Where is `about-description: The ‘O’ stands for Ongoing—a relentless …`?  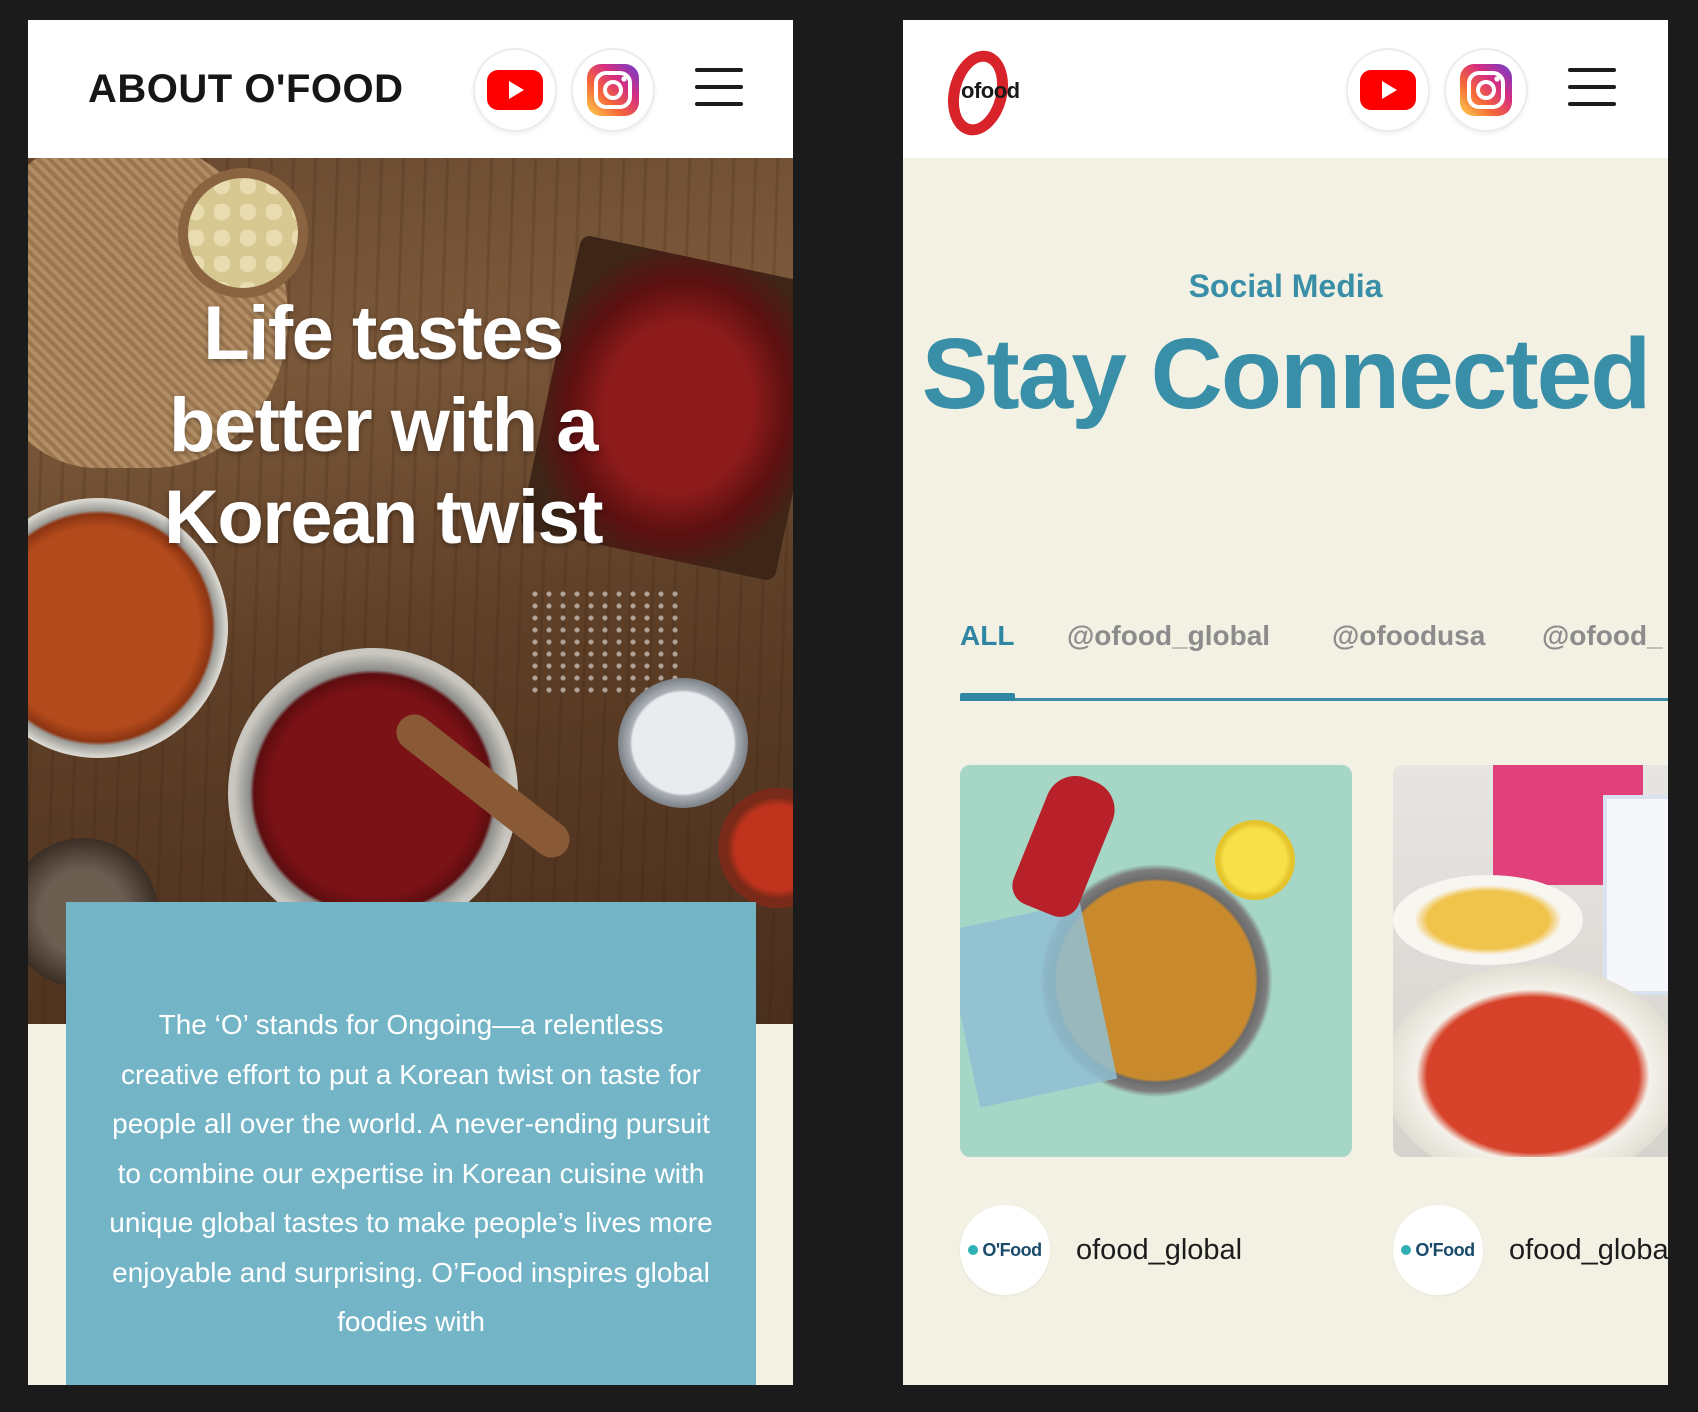
about-description: The ‘O’ stands for Ongoing—a relentless … is located at coordinates (411, 1173).